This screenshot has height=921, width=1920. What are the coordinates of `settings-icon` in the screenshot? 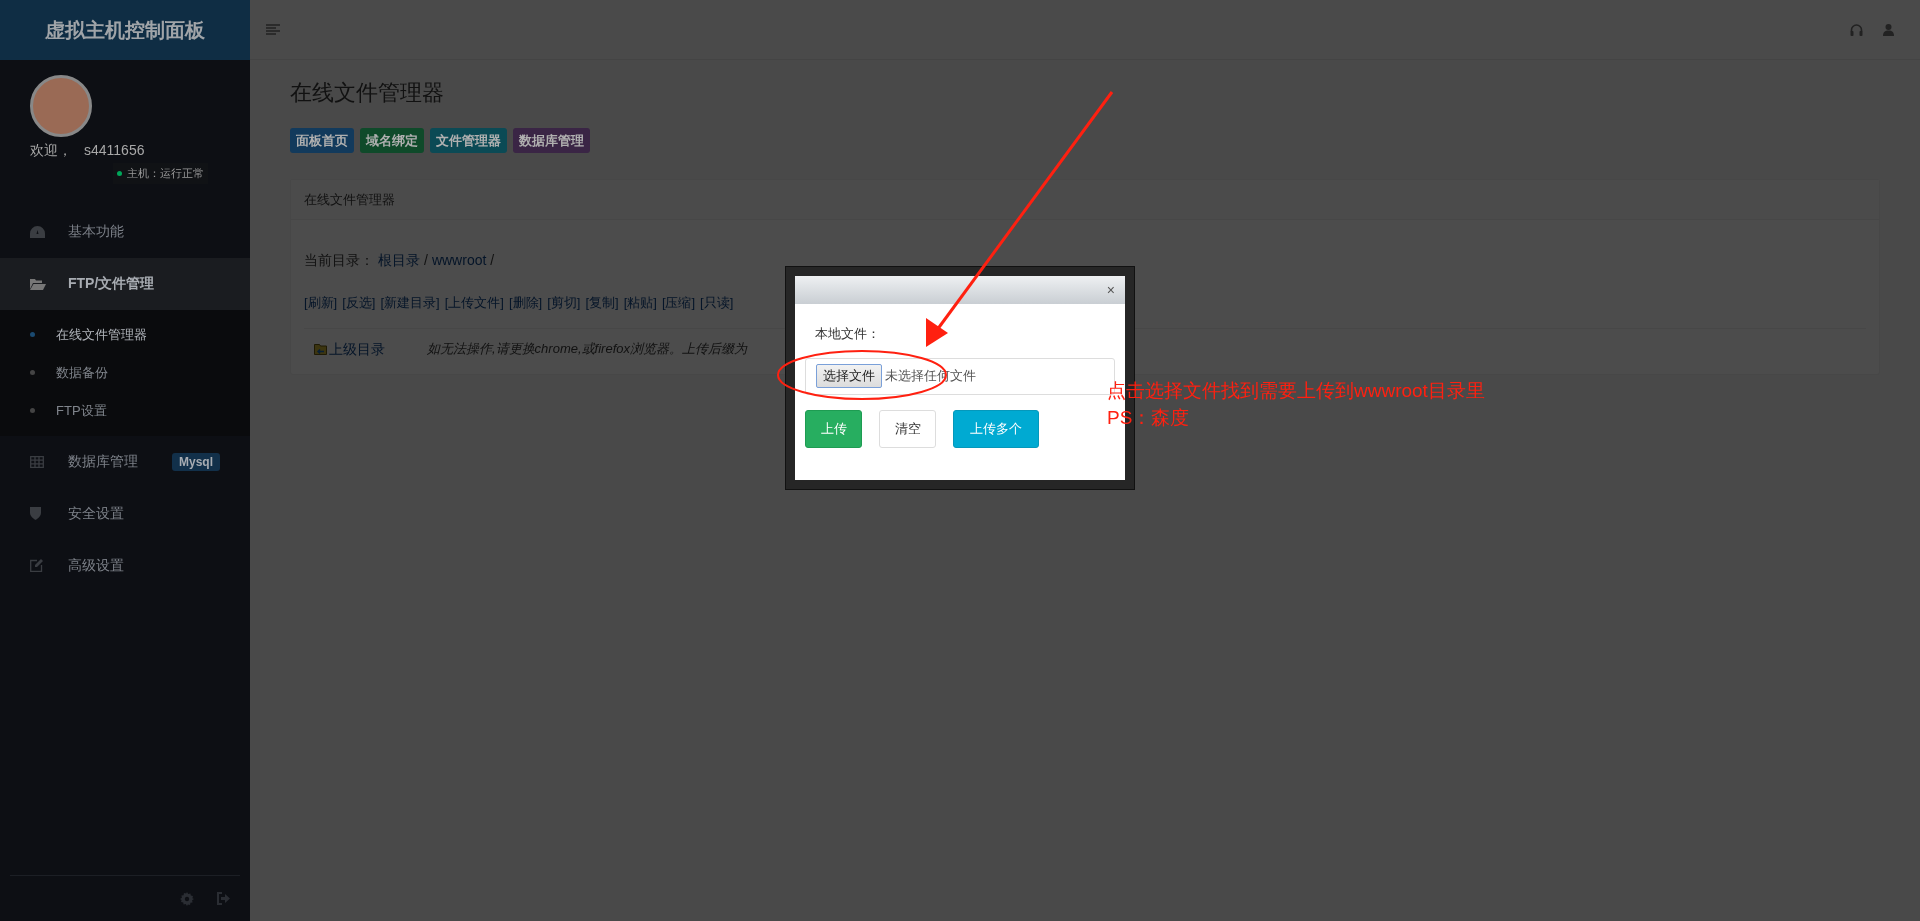 It's located at (187, 898).